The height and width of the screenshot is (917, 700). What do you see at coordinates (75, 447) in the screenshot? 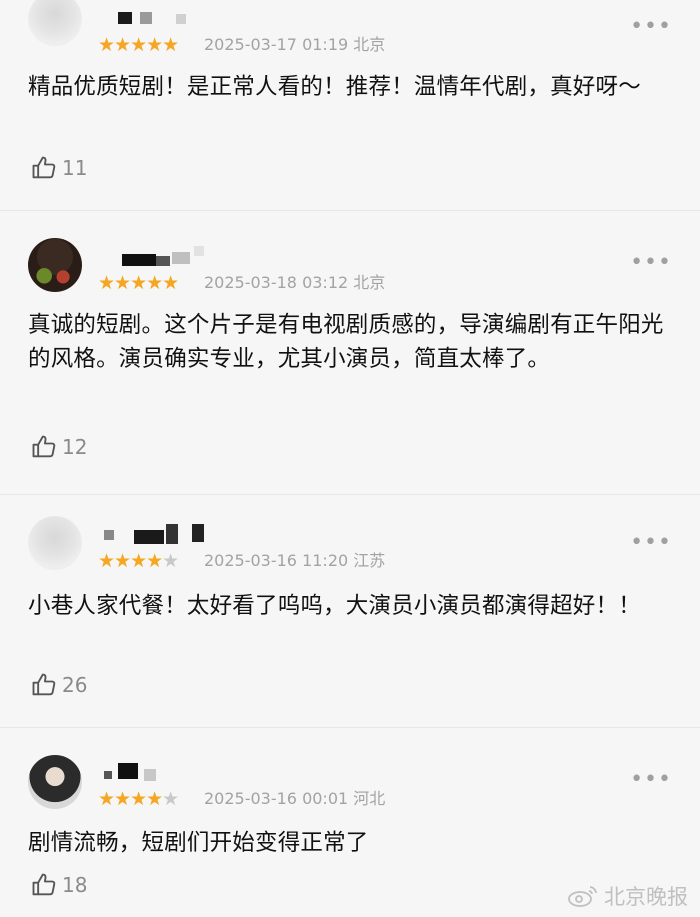
I see `like-count: 12` at bounding box center [75, 447].